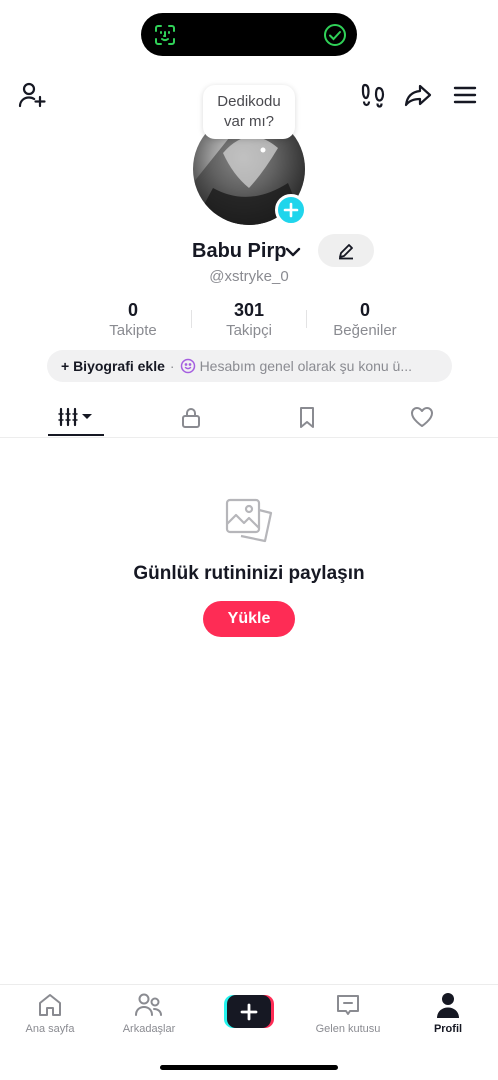 This screenshot has width=498, height=1080. I want to click on name-row: Babu Pirp, so click(249, 250).